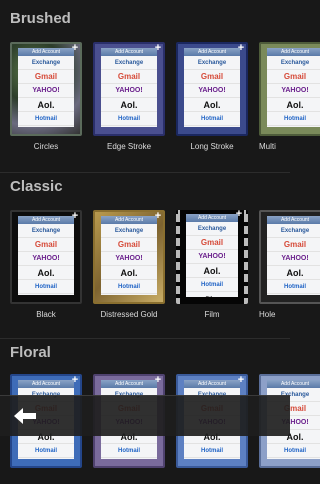 This screenshot has width=320, height=484. I want to click on section-title: Floral, so click(30, 352).